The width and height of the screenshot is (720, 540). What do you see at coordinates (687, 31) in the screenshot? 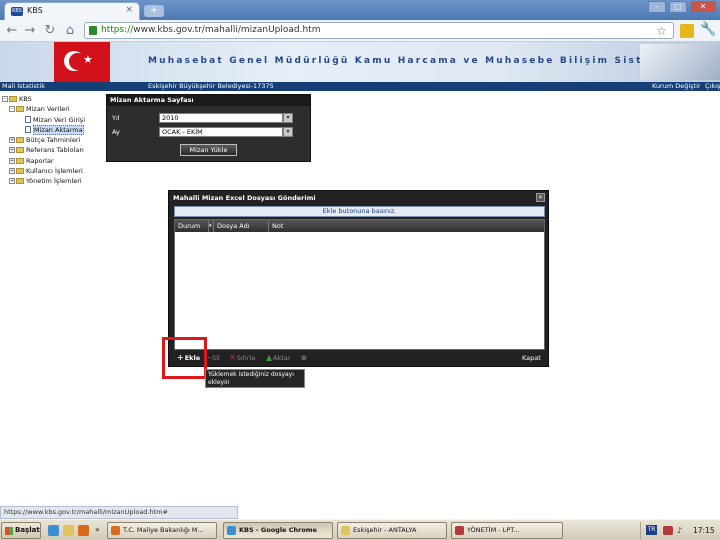
I see `extension-icon` at bounding box center [687, 31].